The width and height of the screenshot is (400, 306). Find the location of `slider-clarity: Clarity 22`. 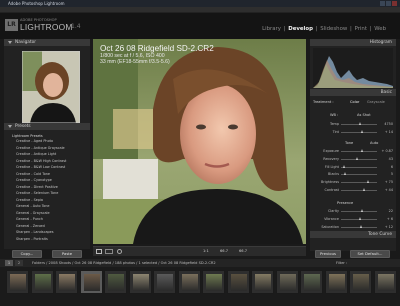

slider-clarity: Clarity 22 is located at coordinates (354, 211).